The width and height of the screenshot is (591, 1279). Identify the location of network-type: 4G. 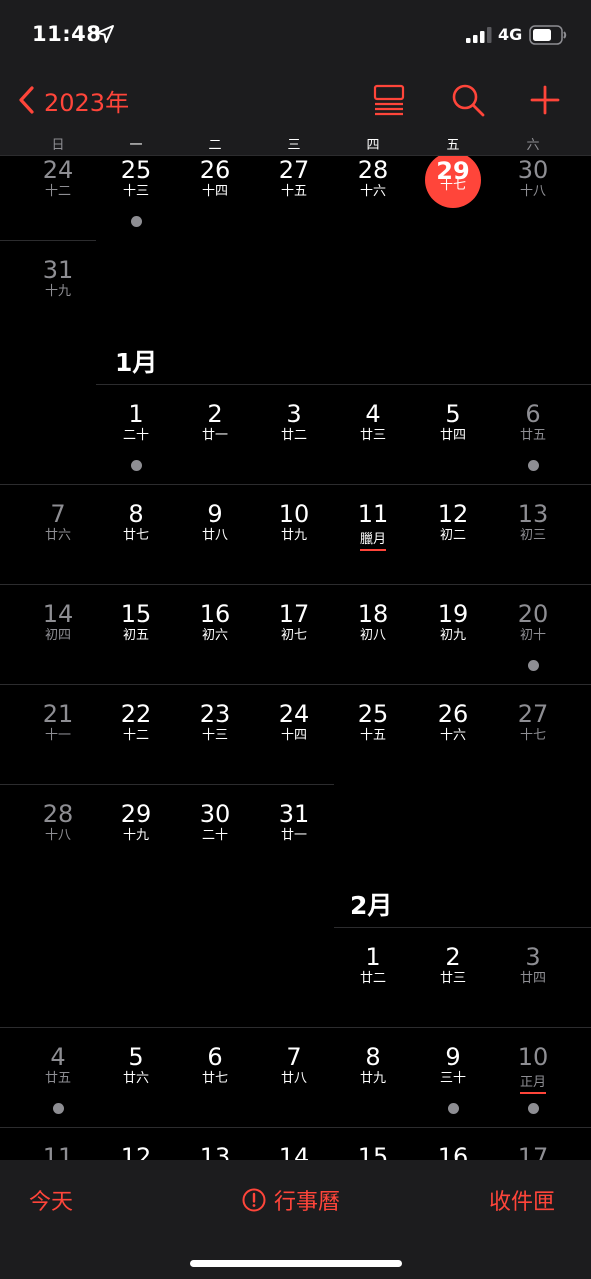
(510, 34).